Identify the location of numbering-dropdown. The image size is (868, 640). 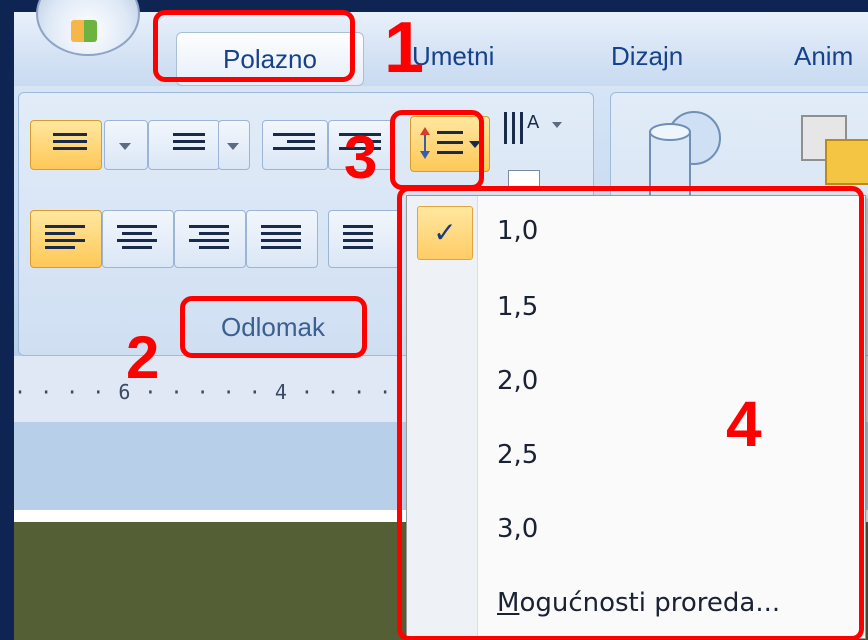
(234, 145).